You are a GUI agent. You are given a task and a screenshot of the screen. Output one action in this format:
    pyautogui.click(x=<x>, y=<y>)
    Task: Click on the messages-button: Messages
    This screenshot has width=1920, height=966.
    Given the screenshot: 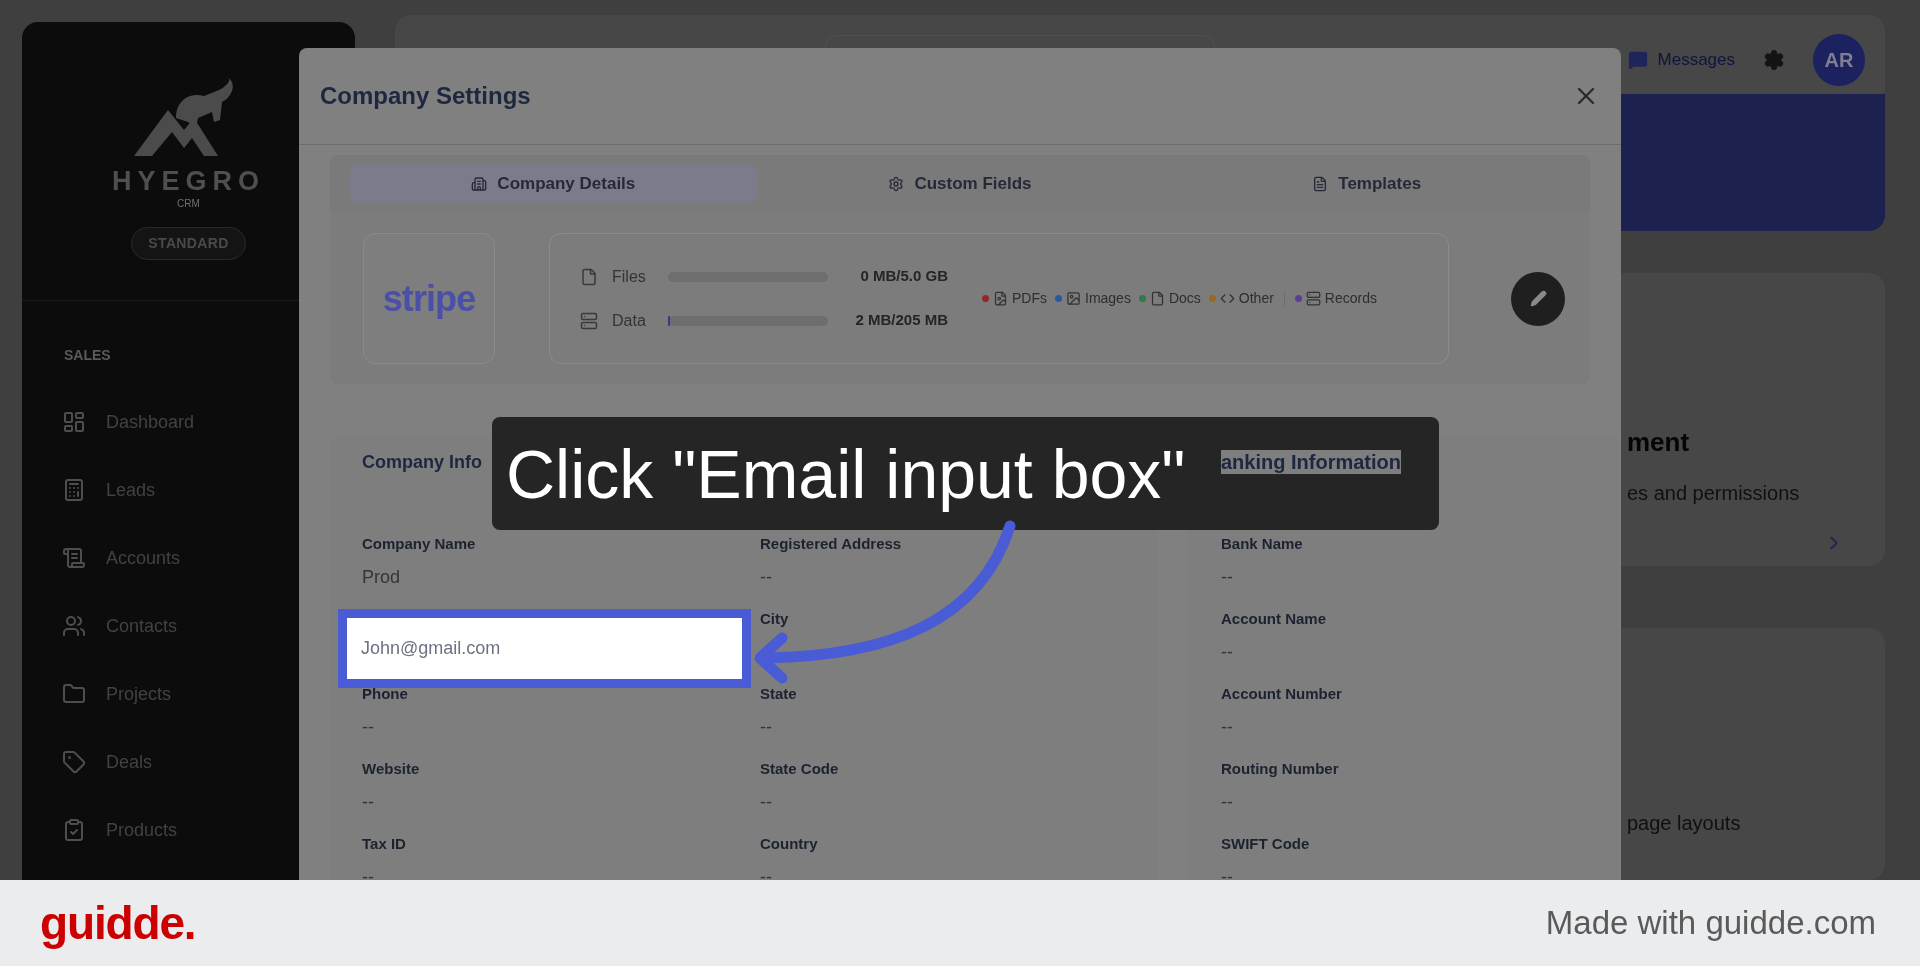 What is the action you would take?
    pyautogui.click(x=1681, y=59)
    